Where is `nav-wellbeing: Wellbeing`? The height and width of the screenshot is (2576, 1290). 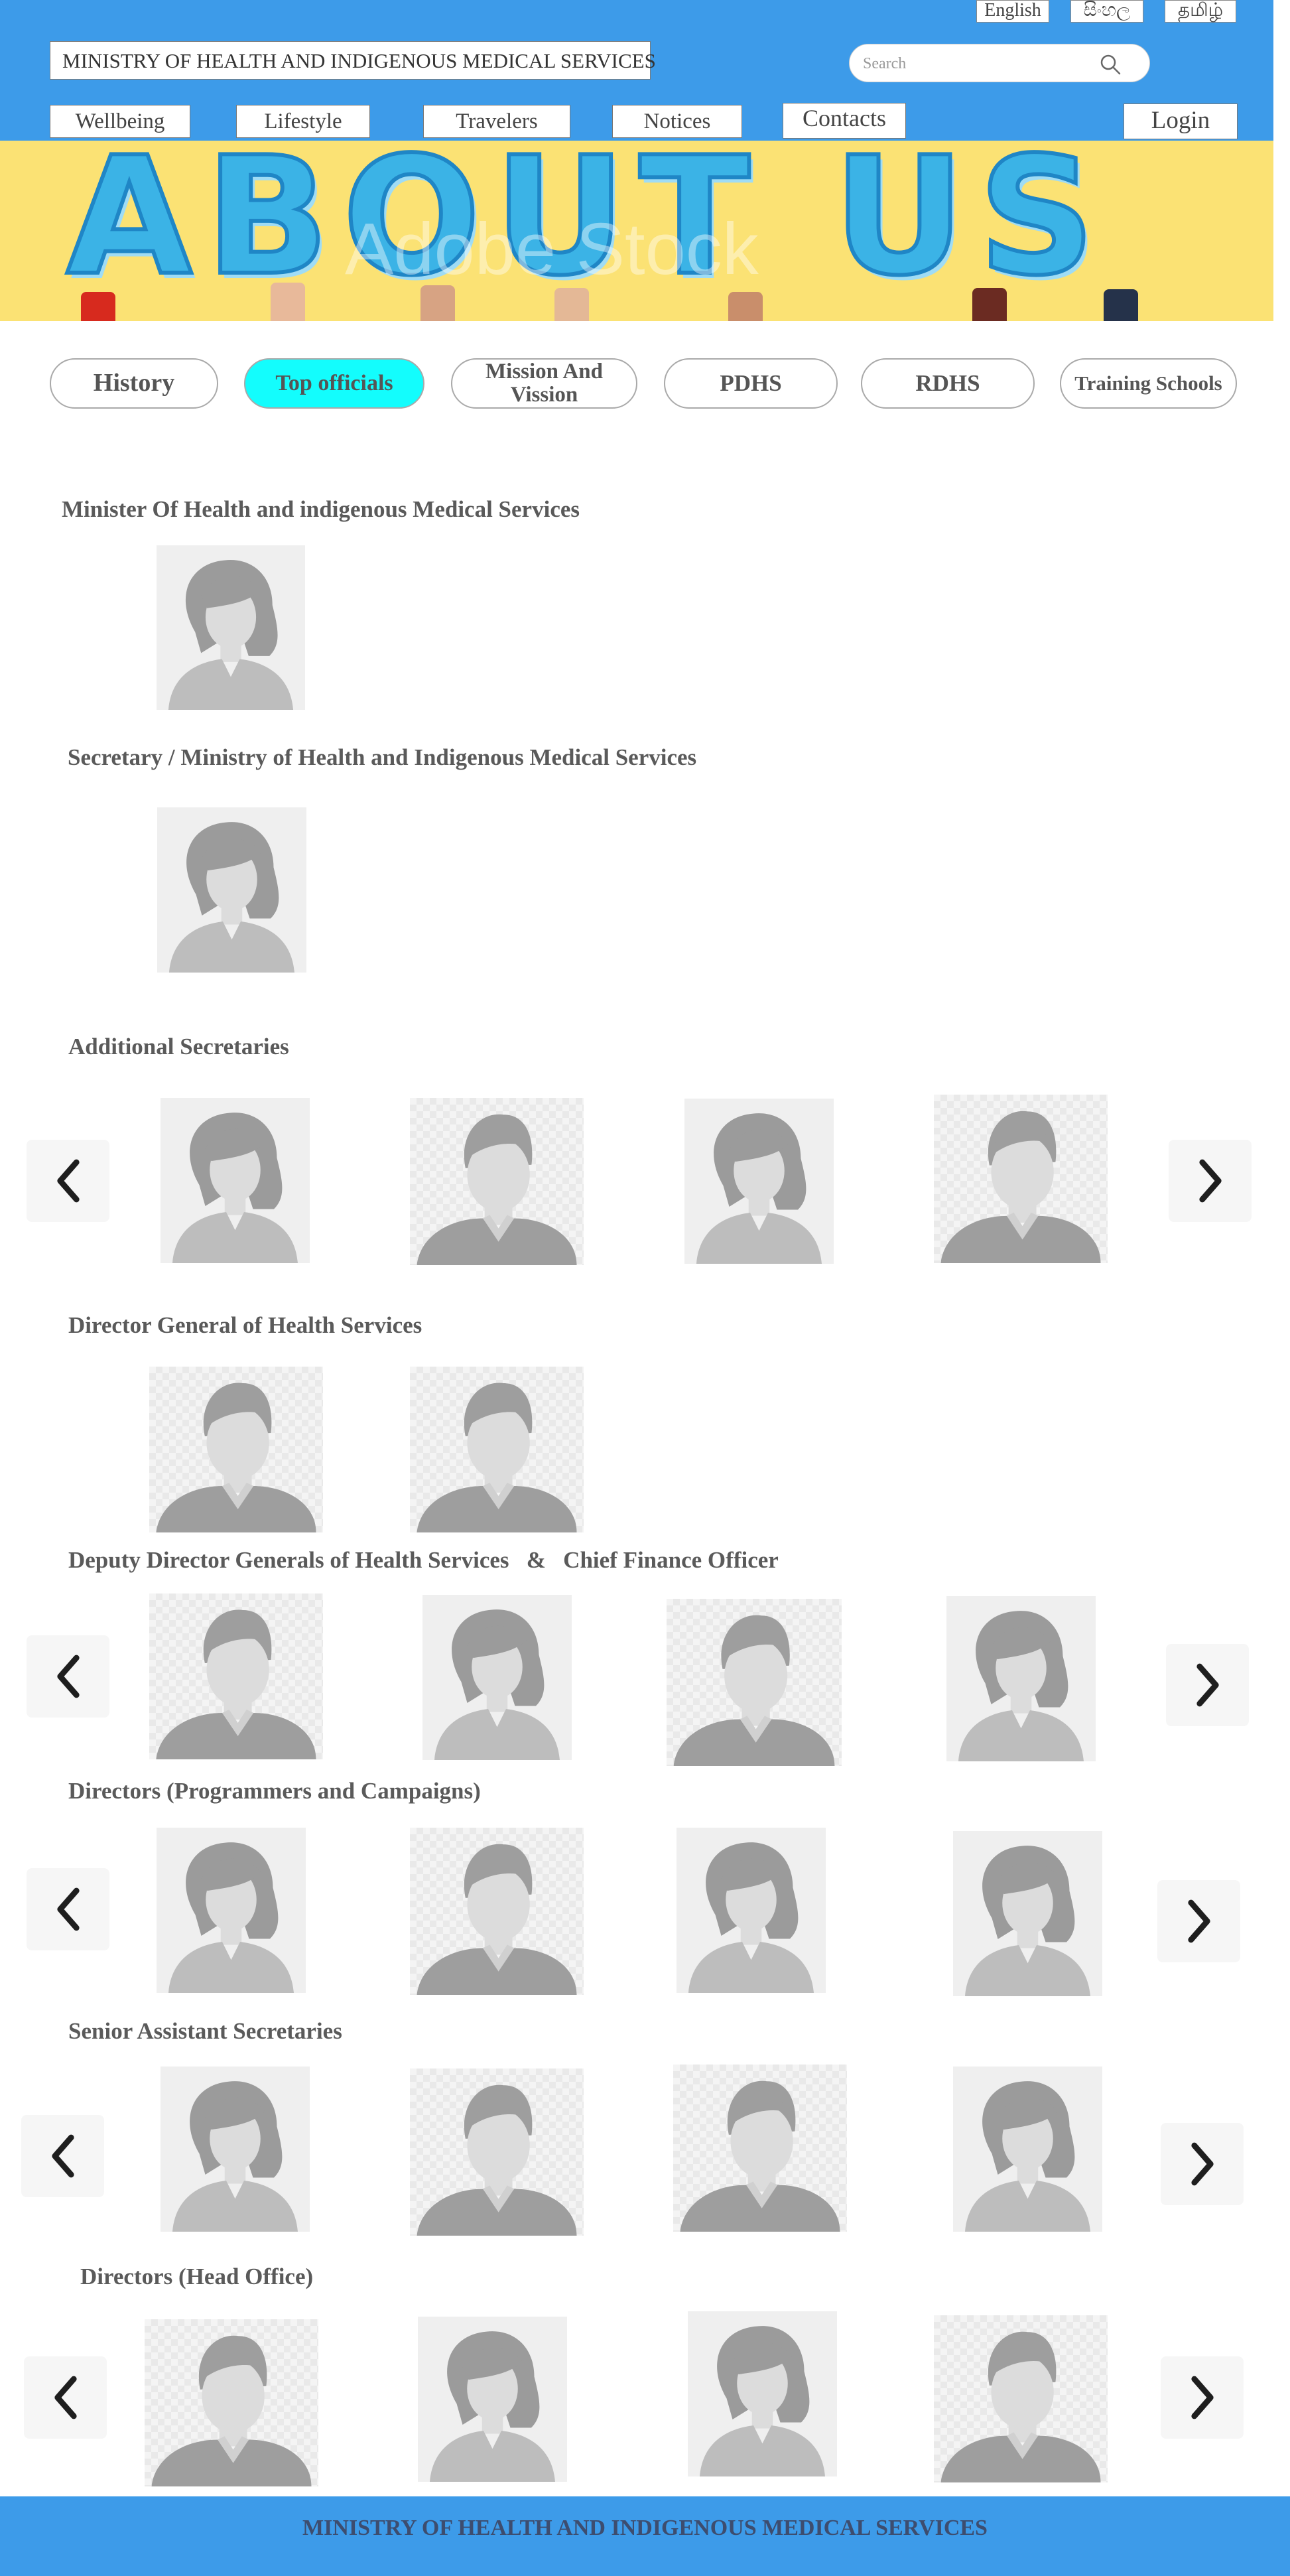
nav-wellbeing: Wellbeing is located at coordinates (120, 122).